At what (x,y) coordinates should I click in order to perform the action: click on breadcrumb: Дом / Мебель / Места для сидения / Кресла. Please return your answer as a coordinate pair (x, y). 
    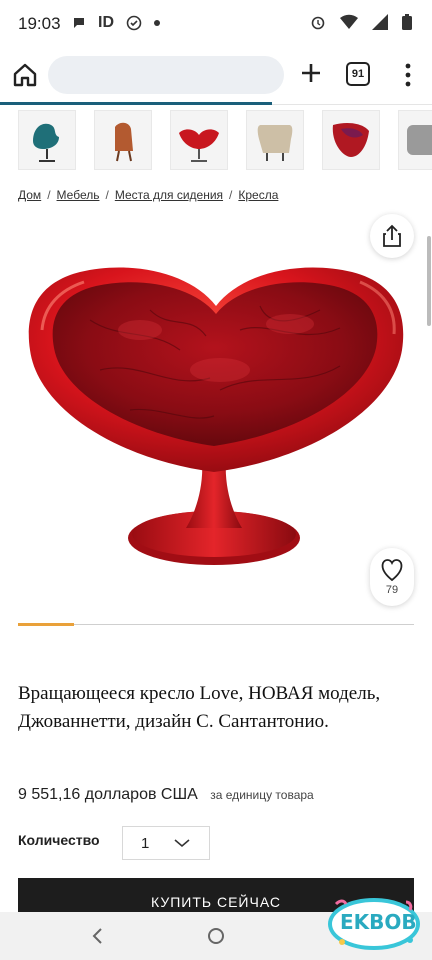
    Looking at the image, I should click on (148, 195).